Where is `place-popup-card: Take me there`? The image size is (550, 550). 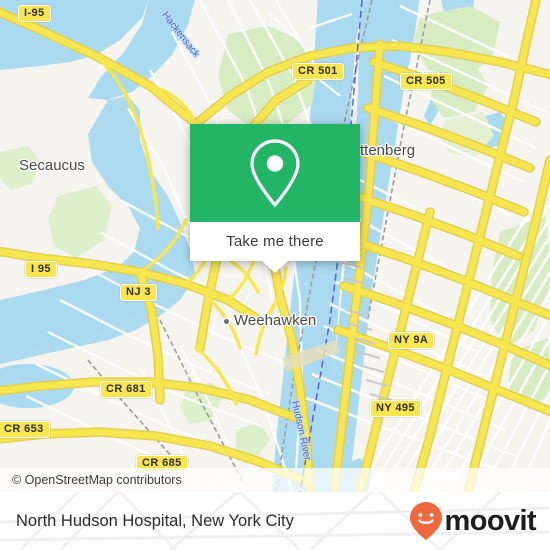
place-popup-card: Take me there is located at coordinates (275, 198).